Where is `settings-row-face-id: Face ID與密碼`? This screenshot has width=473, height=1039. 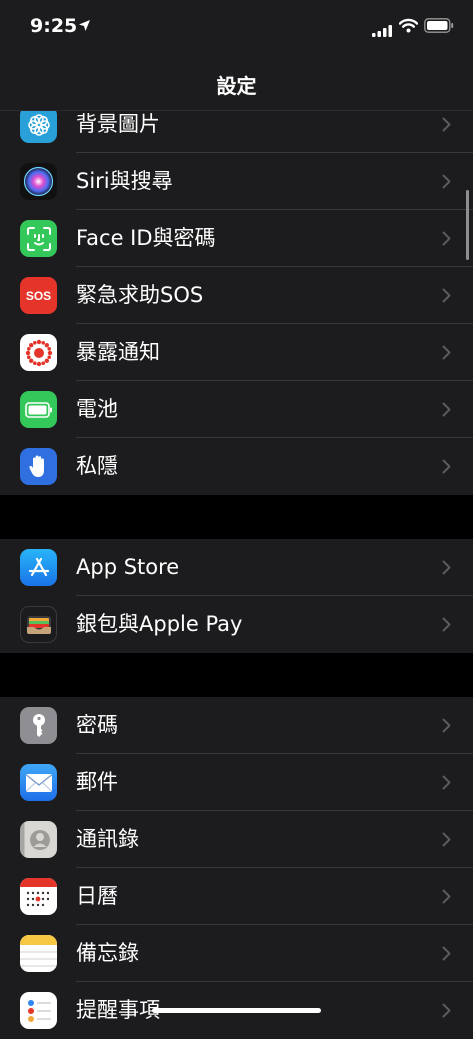 settings-row-face-id: Face ID與密碼 is located at coordinates (236, 238).